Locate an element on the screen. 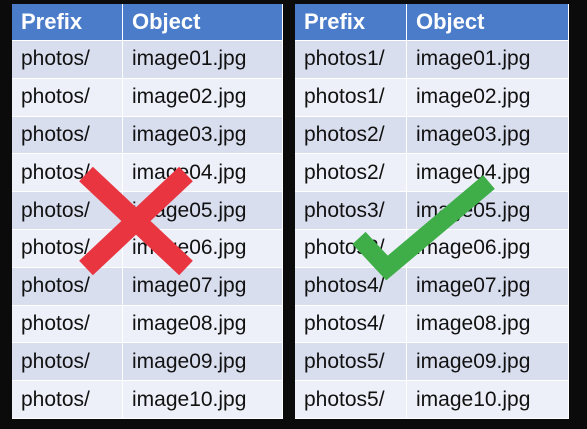 The width and height of the screenshot is (587, 429). table-row: photos1/ image01.jpg is located at coordinates (432, 60).